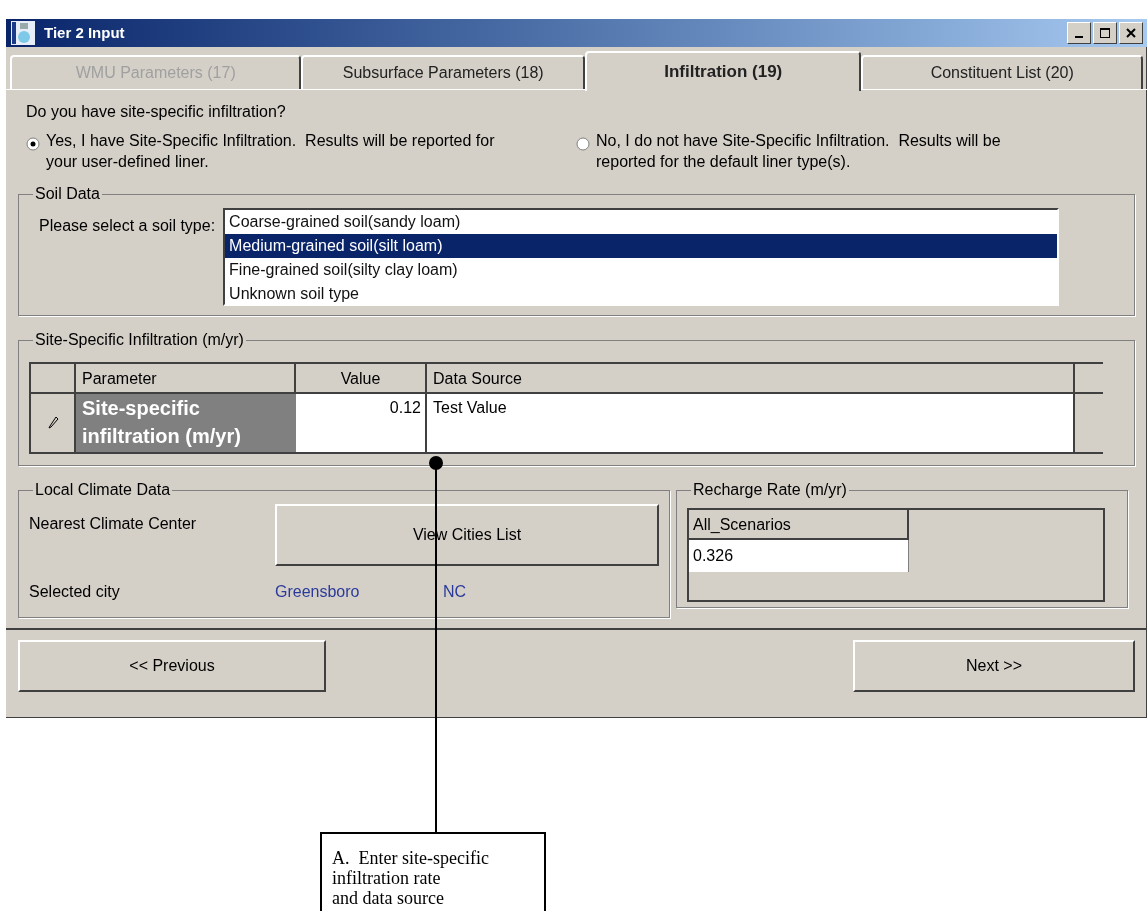  I want to click on soil-type-list: Coarse-grained soil(sandy loam) Medium-grained soil(silt loam) Fine-grained soil(silty clay loam) Unknown soil type, so click(641, 257).